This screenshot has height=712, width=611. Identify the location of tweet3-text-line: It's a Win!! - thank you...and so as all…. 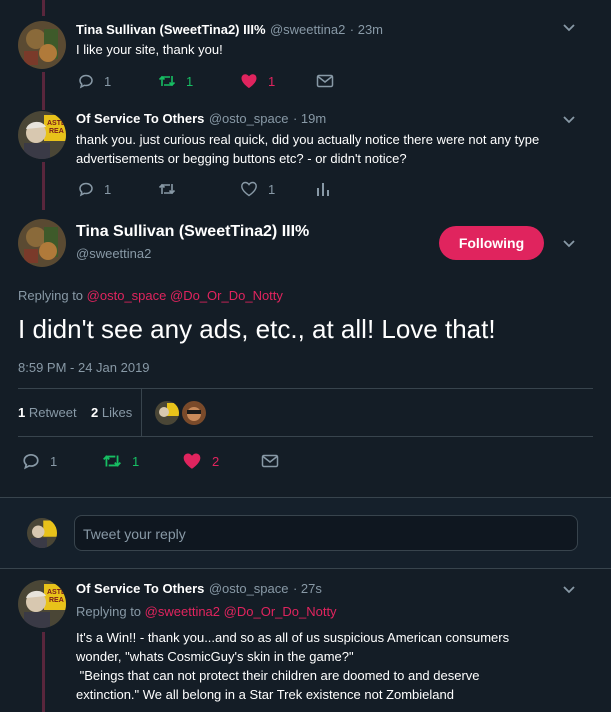
(293, 637).